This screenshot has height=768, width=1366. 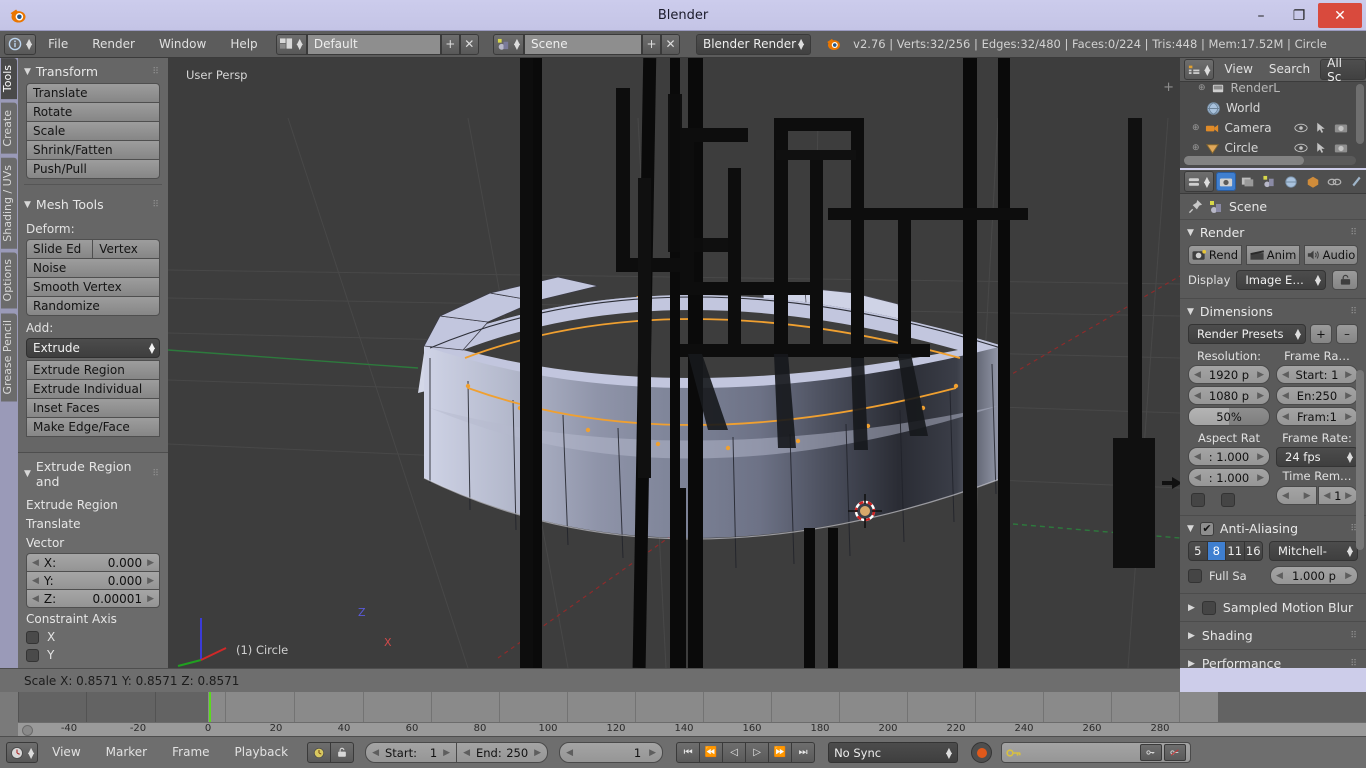 What do you see at coordinates (411, 752) in the screenshot?
I see `frame-start-input: ◀ Start: 1 ▶` at bounding box center [411, 752].